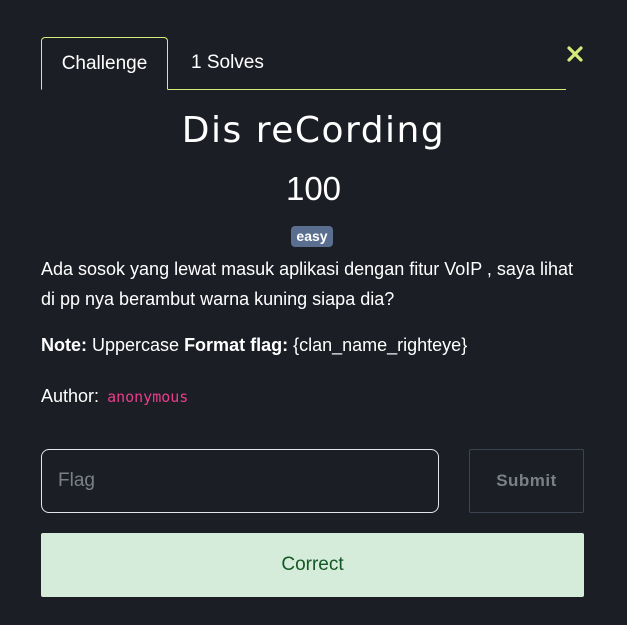 This screenshot has height=625, width=627. Describe the element at coordinates (313, 130) in the screenshot. I see `challenge-title: Dis reCording` at that location.